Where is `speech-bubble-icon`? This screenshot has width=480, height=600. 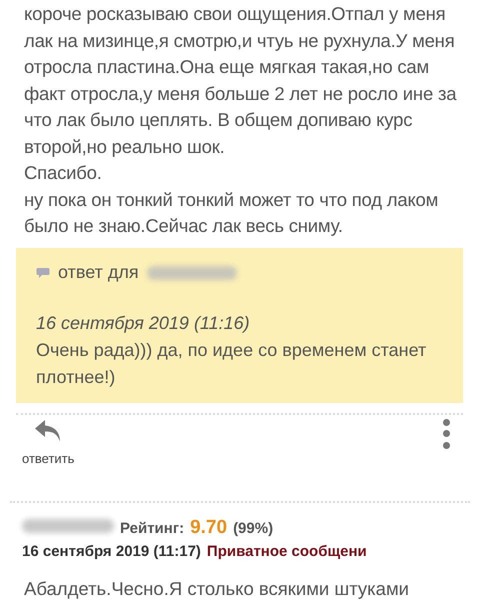
speech-bubble-icon is located at coordinates (43, 272).